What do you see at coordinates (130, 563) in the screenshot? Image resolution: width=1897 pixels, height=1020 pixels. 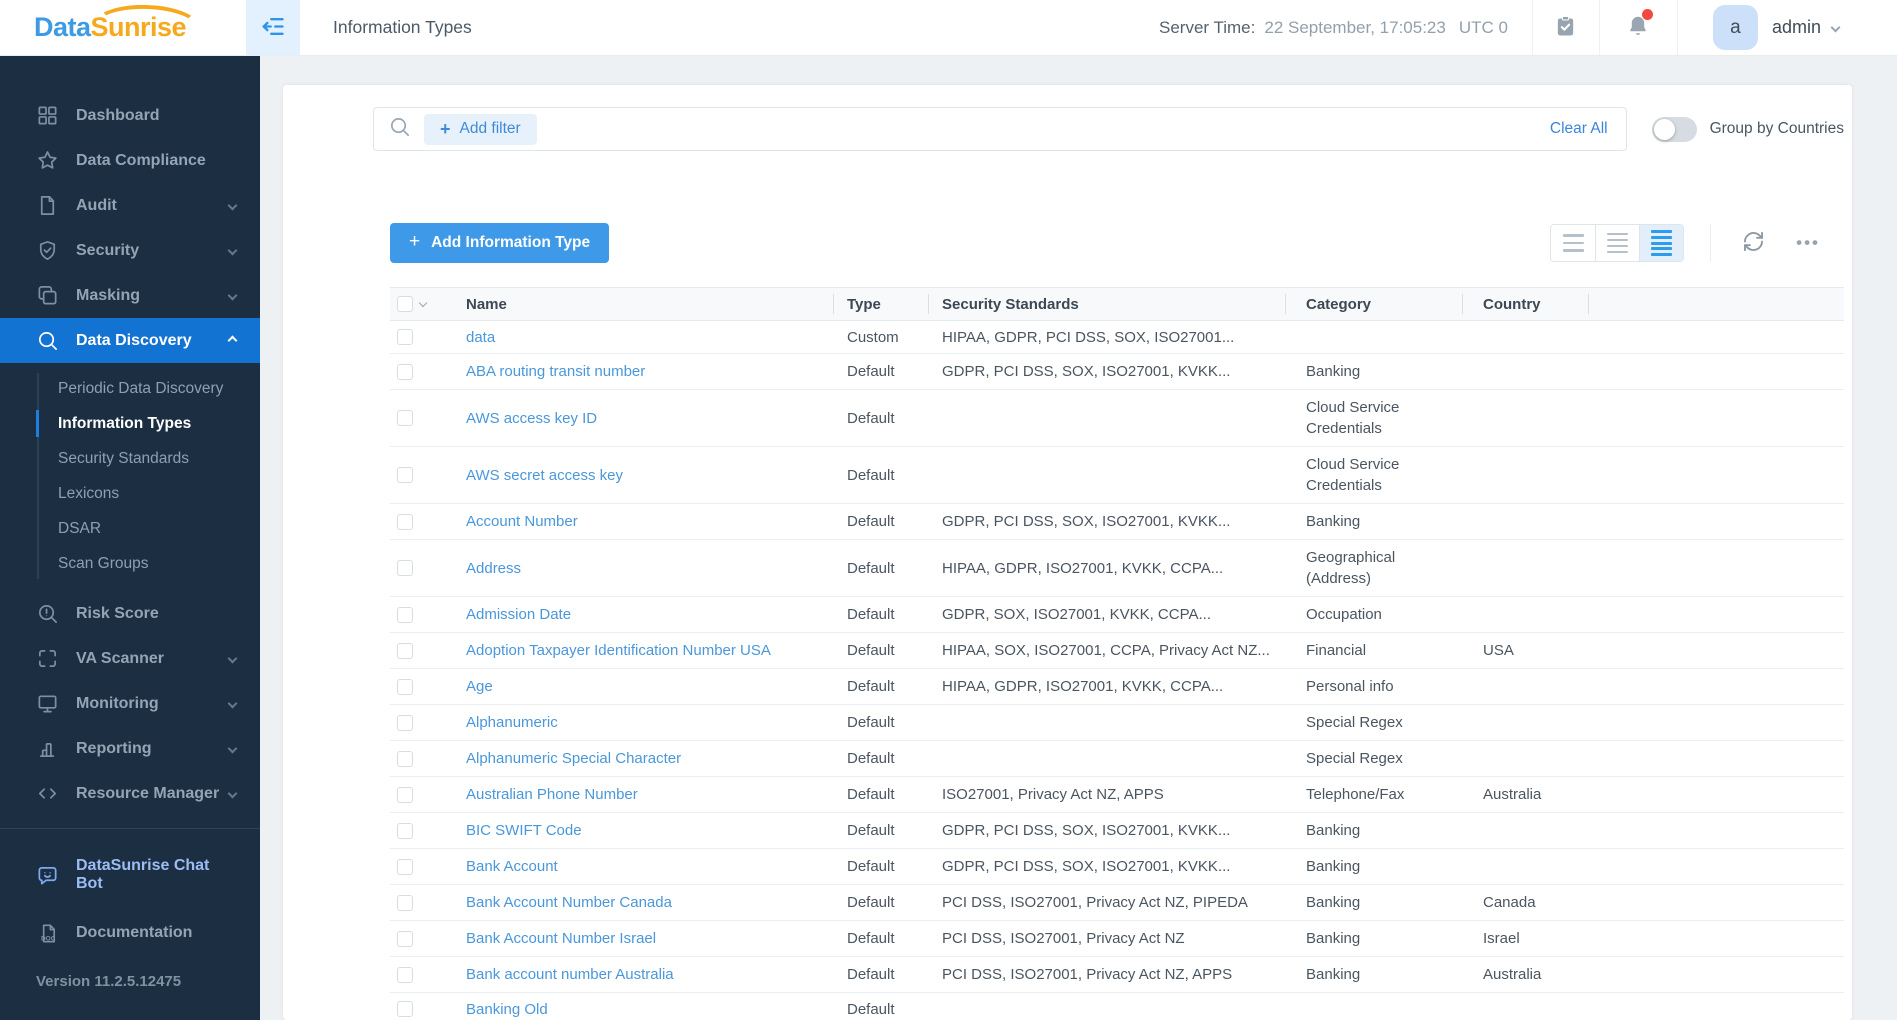 I see `sidebar-subitem-scan-groups: Scan Groups` at bounding box center [130, 563].